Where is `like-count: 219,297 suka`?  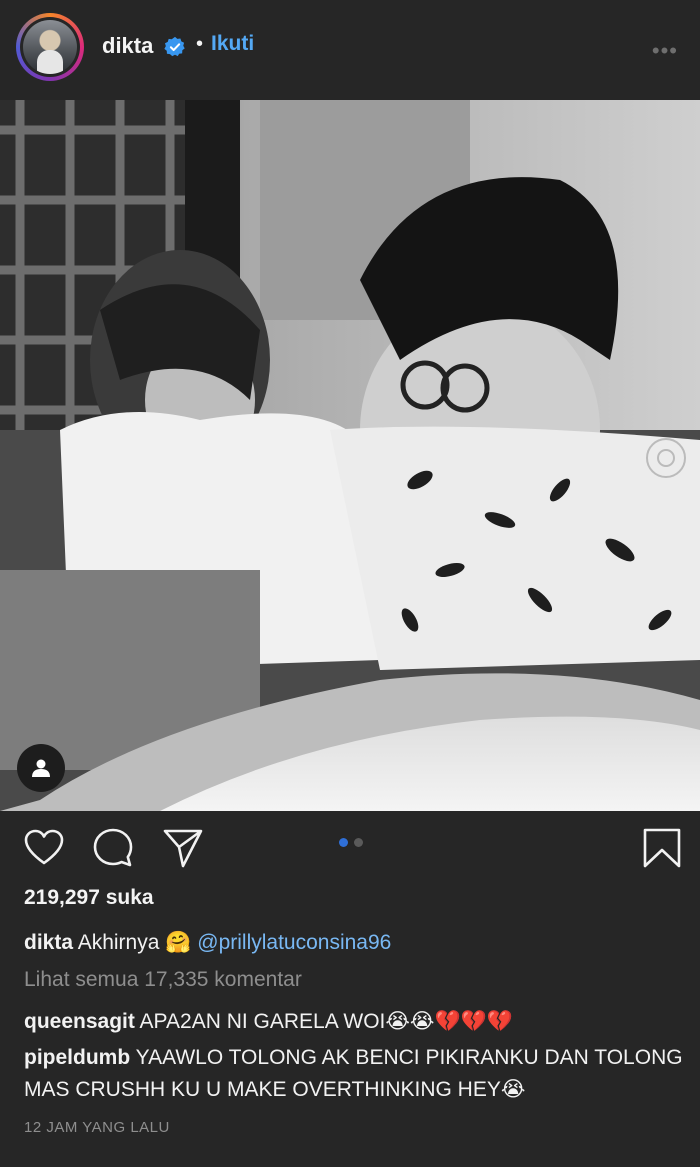
like-count: 219,297 suka is located at coordinates (89, 898).